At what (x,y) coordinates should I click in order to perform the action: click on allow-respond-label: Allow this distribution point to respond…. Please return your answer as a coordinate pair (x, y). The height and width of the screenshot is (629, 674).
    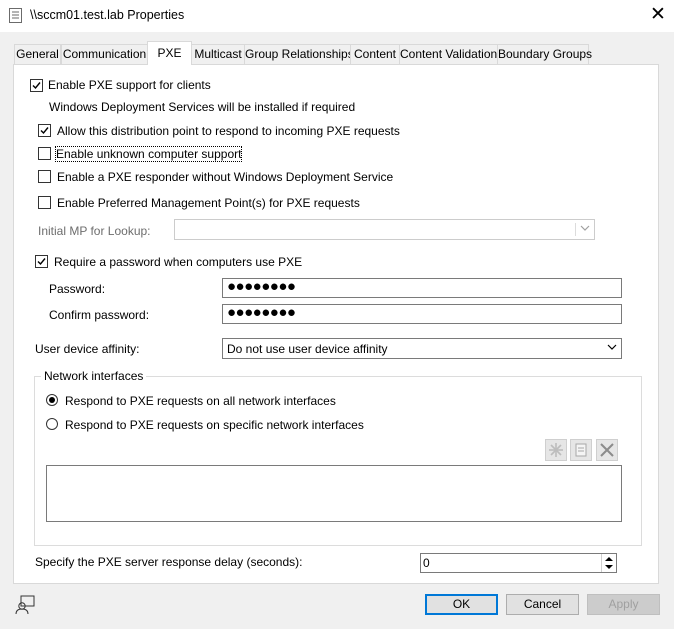
    Looking at the image, I should click on (228, 131).